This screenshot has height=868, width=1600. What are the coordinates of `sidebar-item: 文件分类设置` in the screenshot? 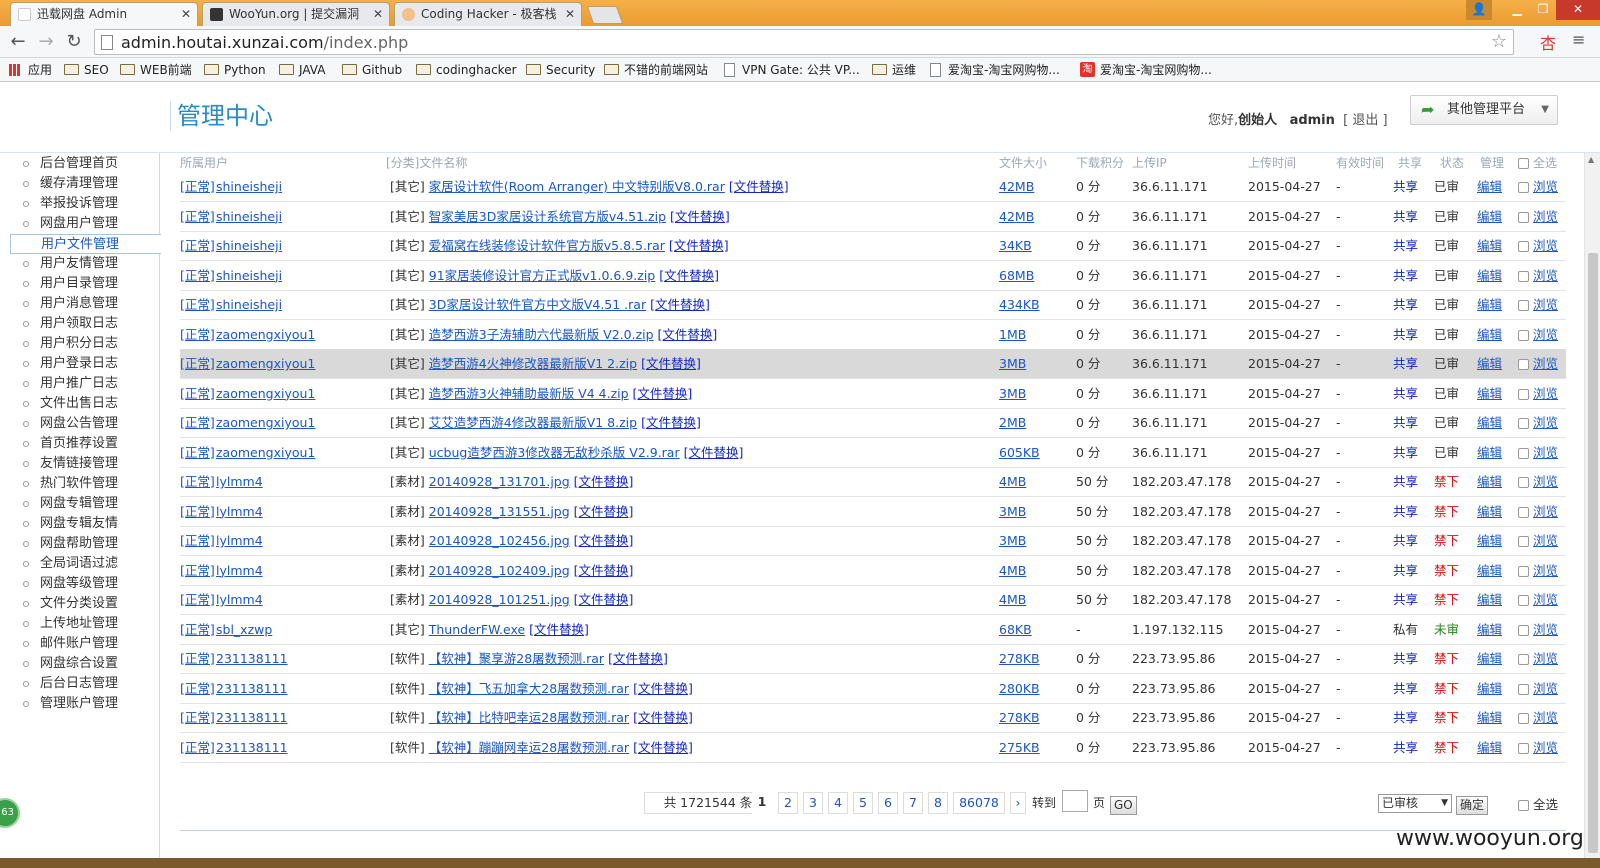 It's located at (87, 604).